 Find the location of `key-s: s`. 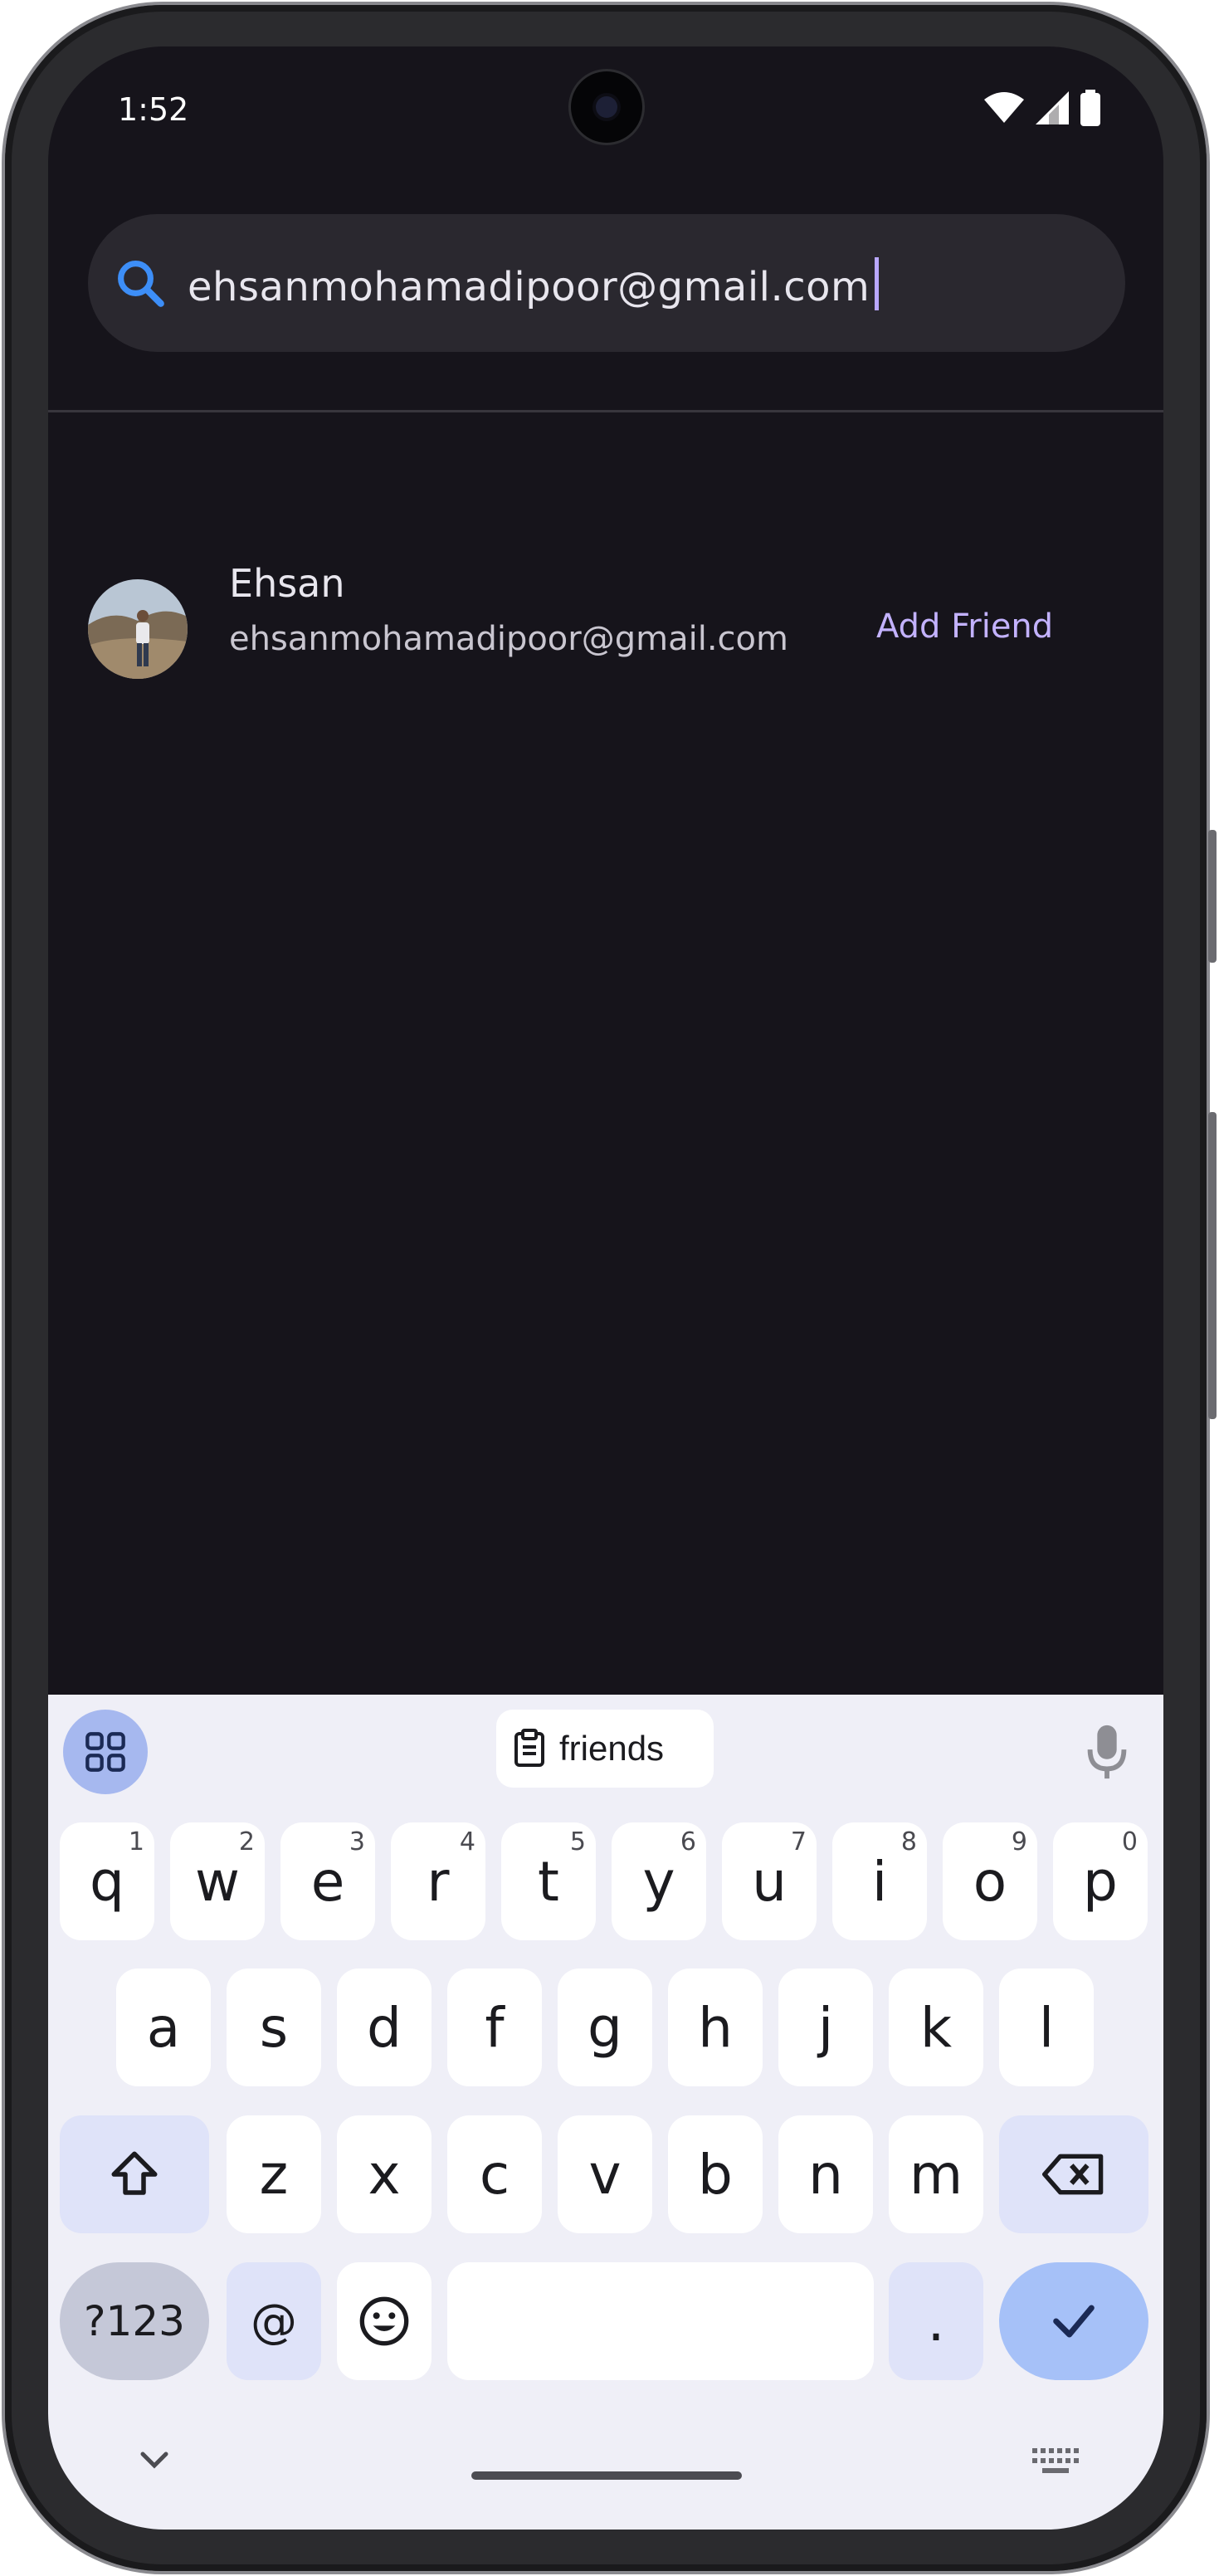

key-s: s is located at coordinates (274, 2027).